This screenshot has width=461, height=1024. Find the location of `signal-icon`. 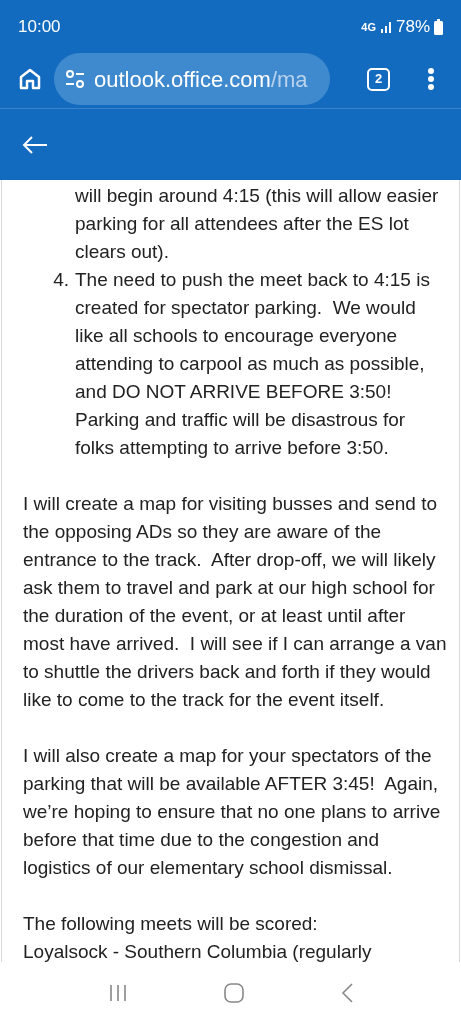

signal-icon is located at coordinates (385, 27).